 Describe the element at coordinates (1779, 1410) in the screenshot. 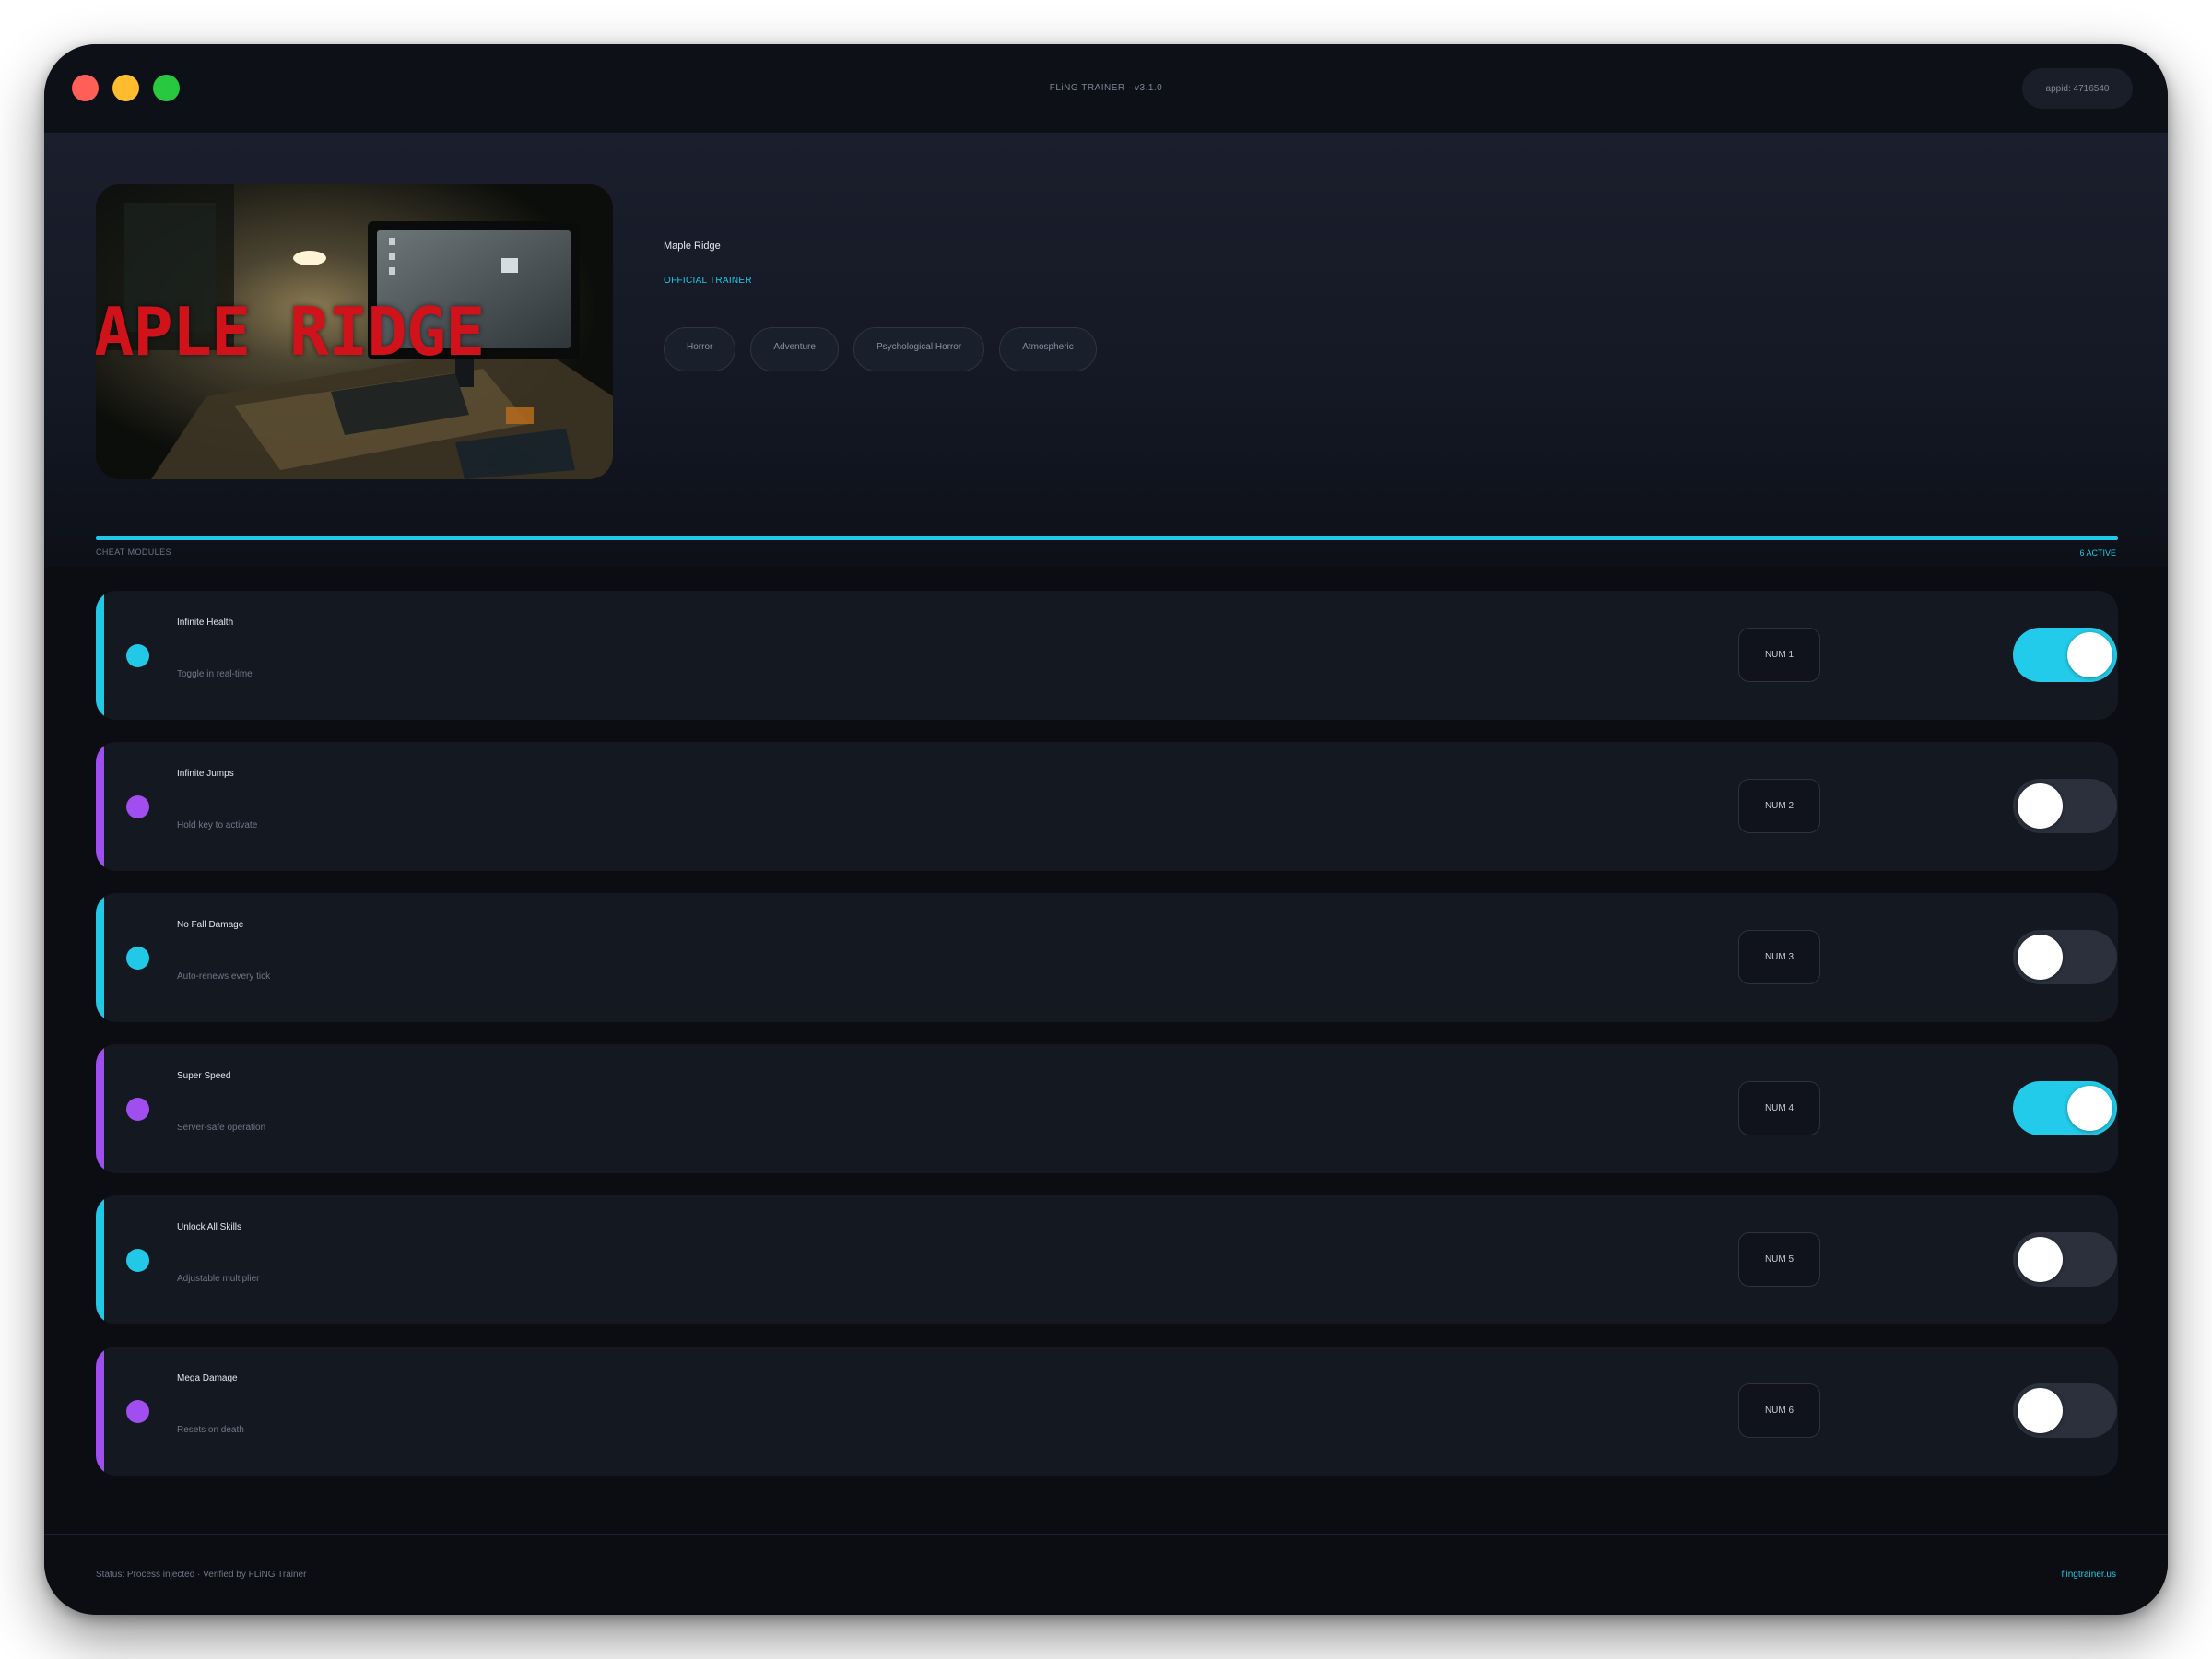

I see `hotkey-button: NUM 6` at that location.